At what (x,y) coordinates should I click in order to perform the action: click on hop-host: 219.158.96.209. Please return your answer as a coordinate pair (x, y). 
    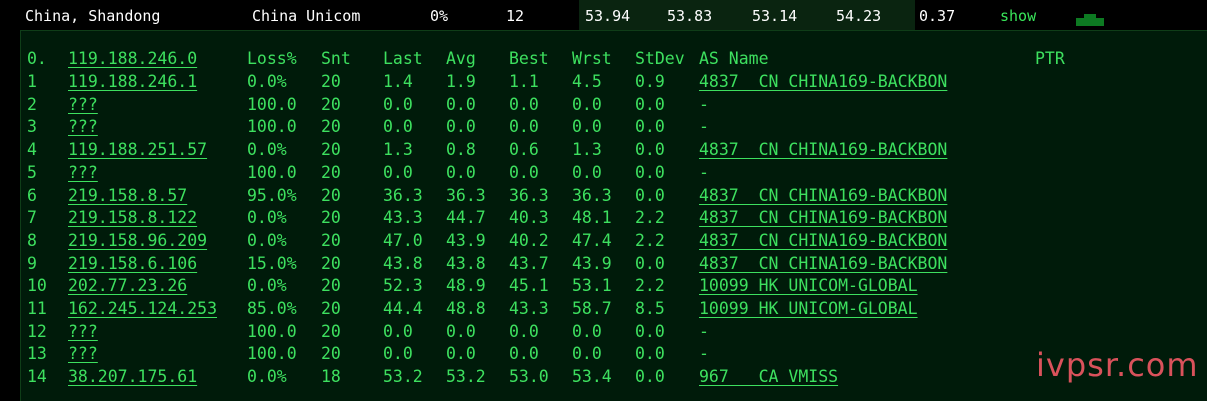
    Looking at the image, I should click on (137, 241).